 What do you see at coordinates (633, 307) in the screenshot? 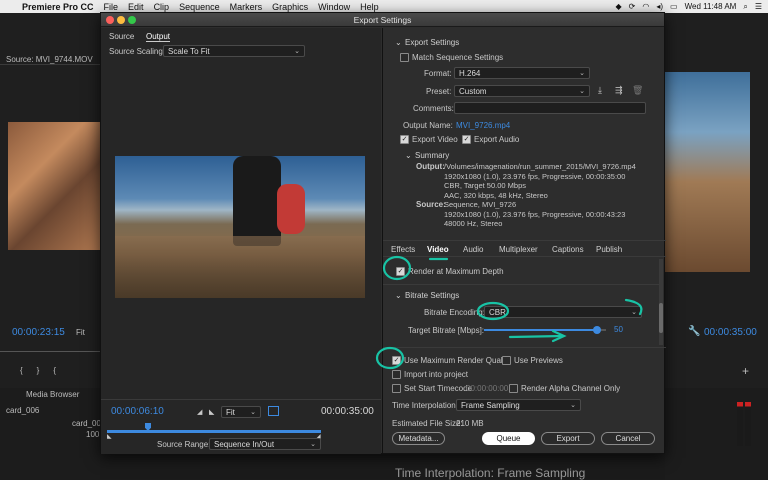
I see `annotation-mark` at bounding box center [633, 307].